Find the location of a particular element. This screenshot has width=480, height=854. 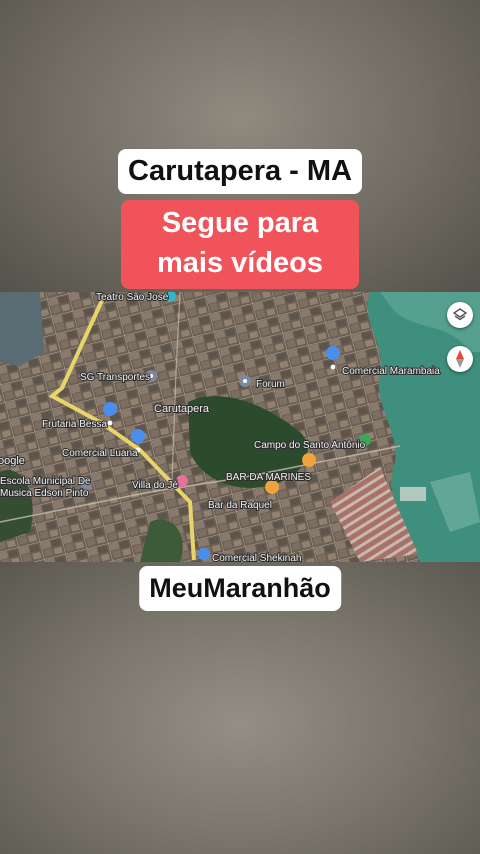

place-label: Teatro São José is located at coordinates (132, 297).